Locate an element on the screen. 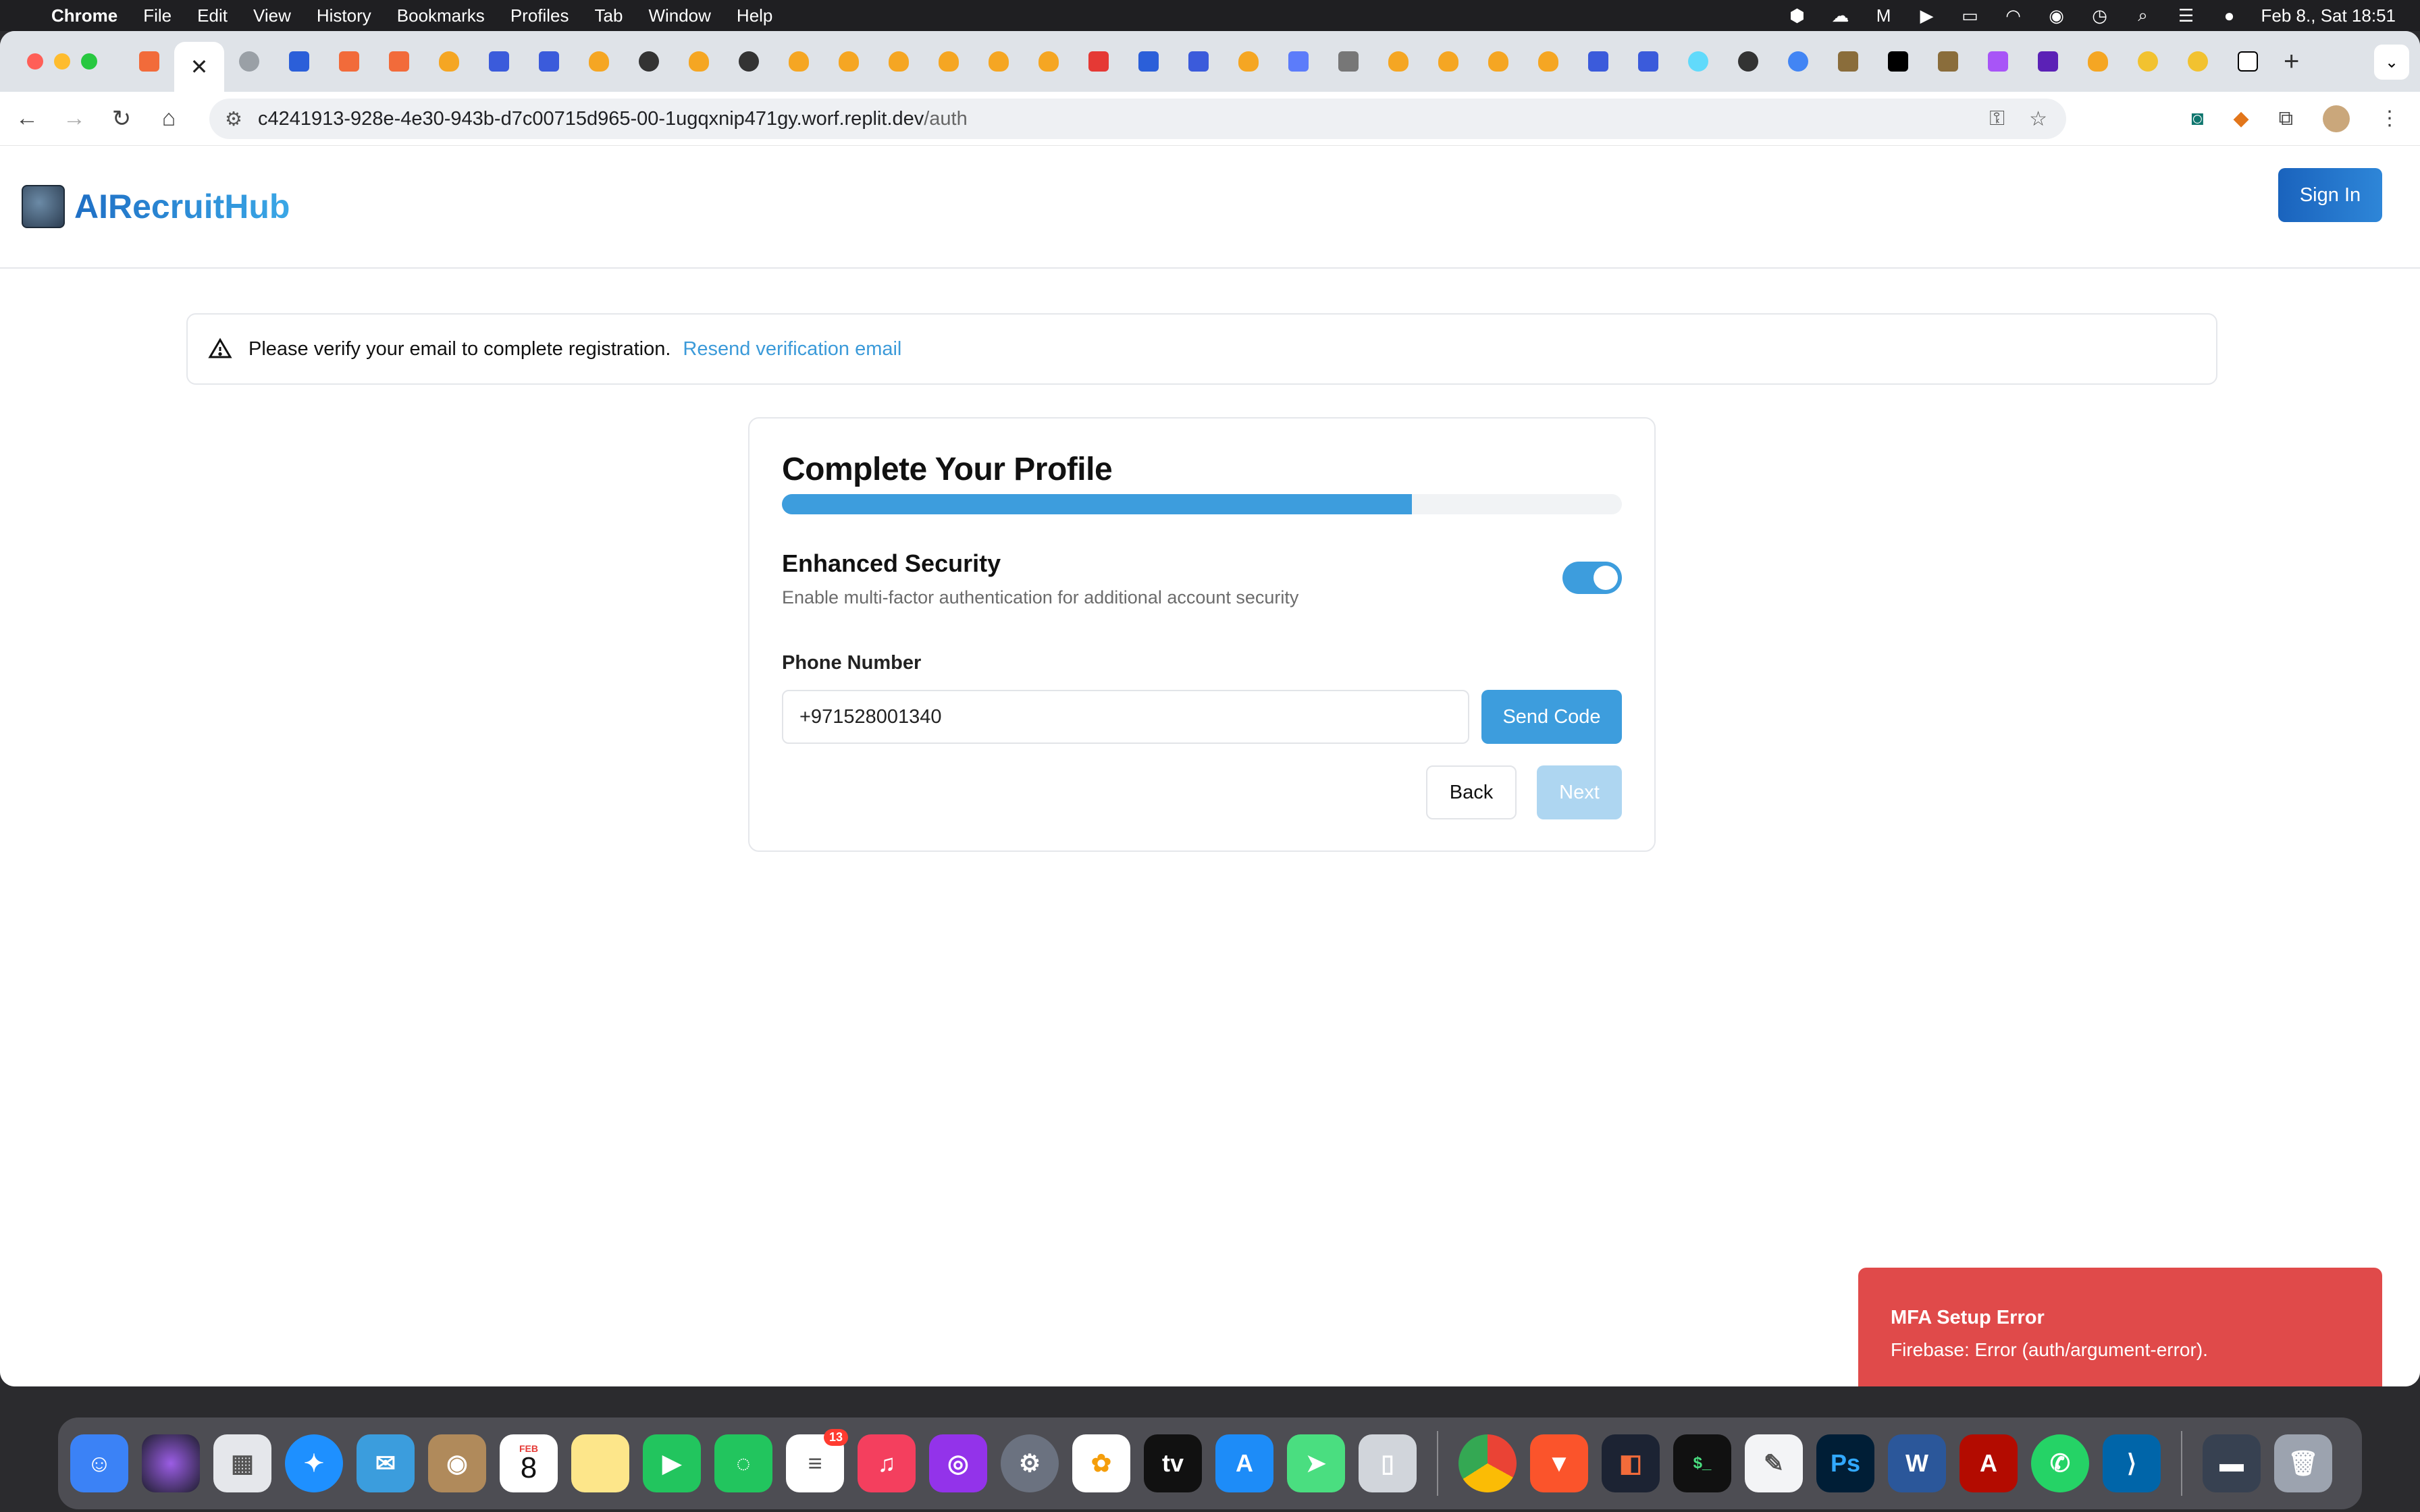  sign-in-button: Sign In is located at coordinates (2330, 195).